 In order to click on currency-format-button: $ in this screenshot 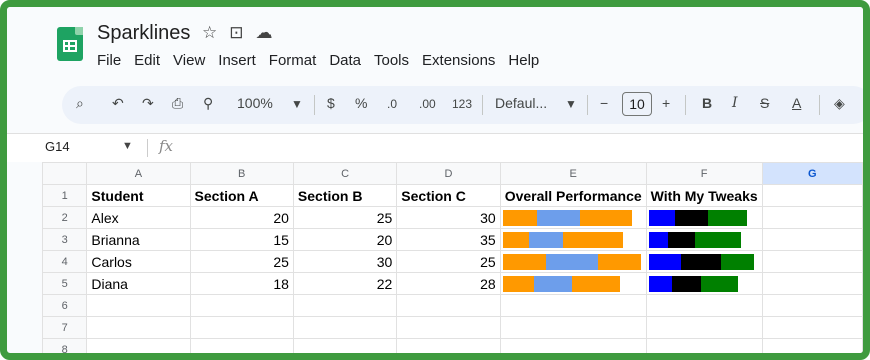, I will do `click(331, 103)`.